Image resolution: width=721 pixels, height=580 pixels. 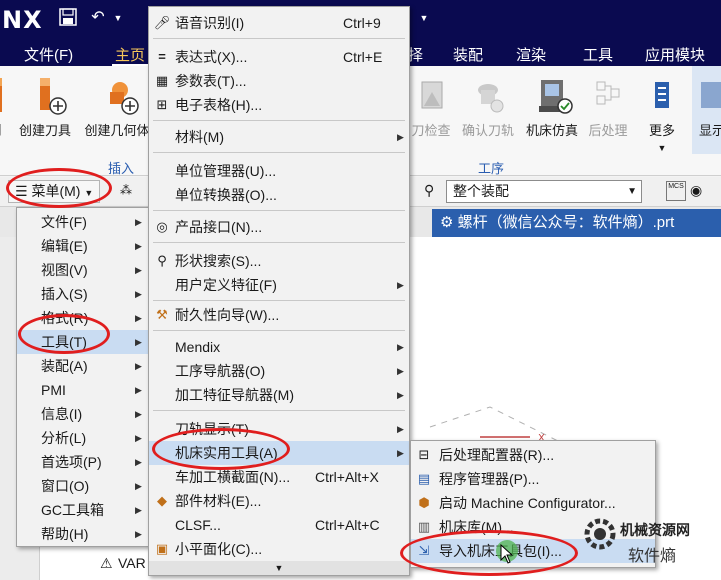 What do you see at coordinates (279, 371) in the screenshot?
I see `menu-item-operation-navigator: 工序导航器(O) ▶` at bounding box center [279, 371].